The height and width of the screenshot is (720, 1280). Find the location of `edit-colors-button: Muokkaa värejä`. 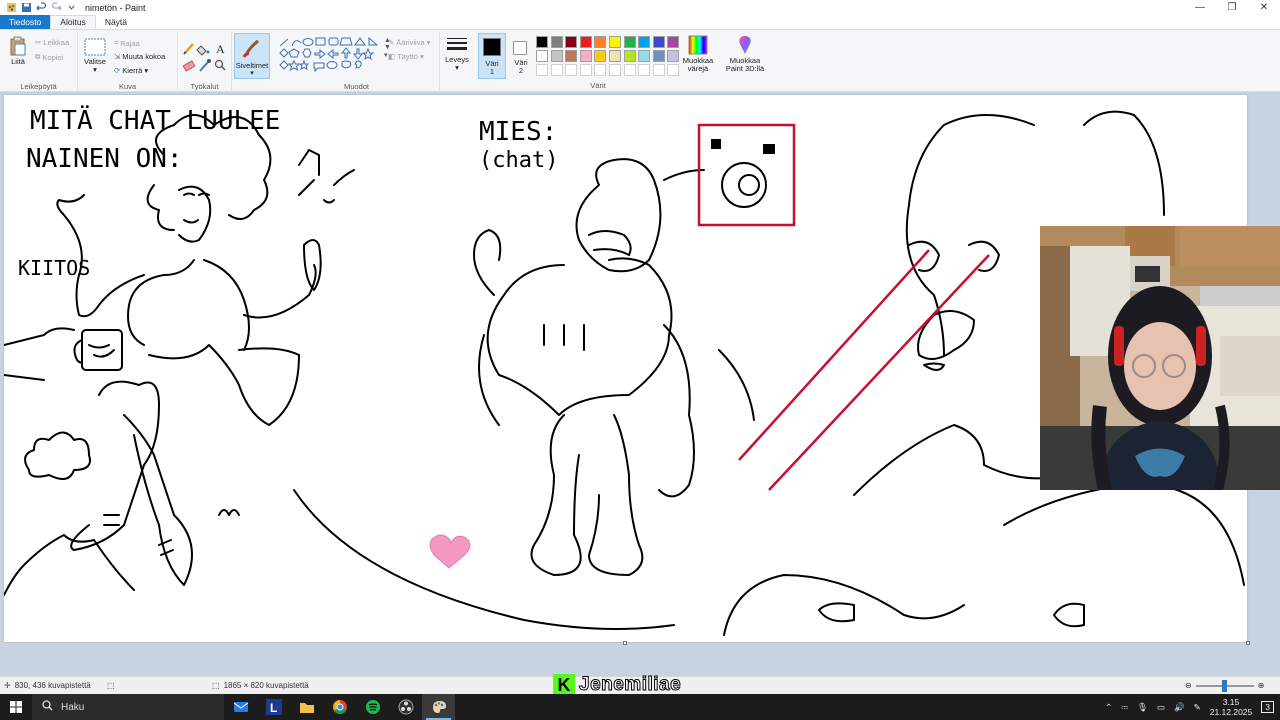

edit-colors-button: Muokkaa värejä is located at coordinates (698, 54).